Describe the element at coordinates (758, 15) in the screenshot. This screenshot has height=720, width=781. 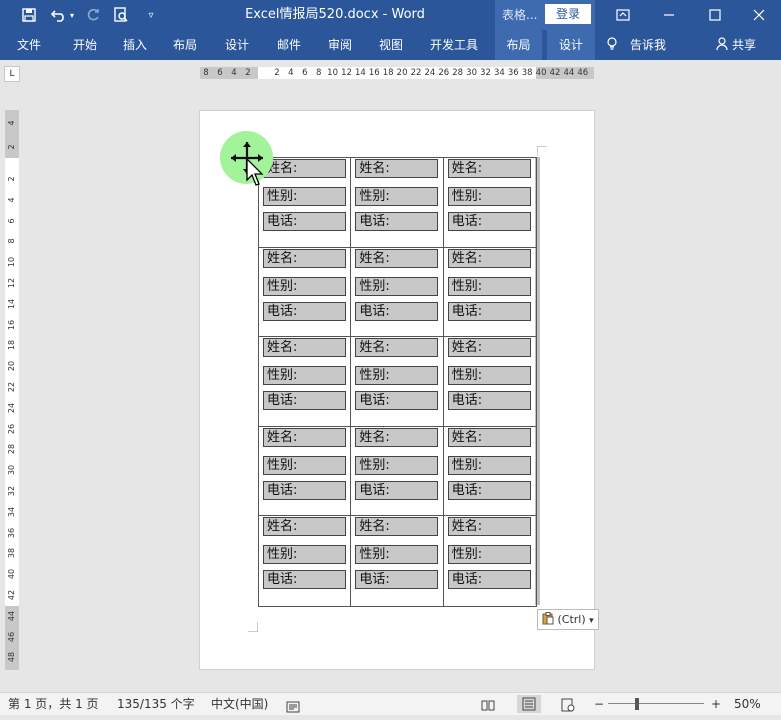
I see `close-icon` at that location.